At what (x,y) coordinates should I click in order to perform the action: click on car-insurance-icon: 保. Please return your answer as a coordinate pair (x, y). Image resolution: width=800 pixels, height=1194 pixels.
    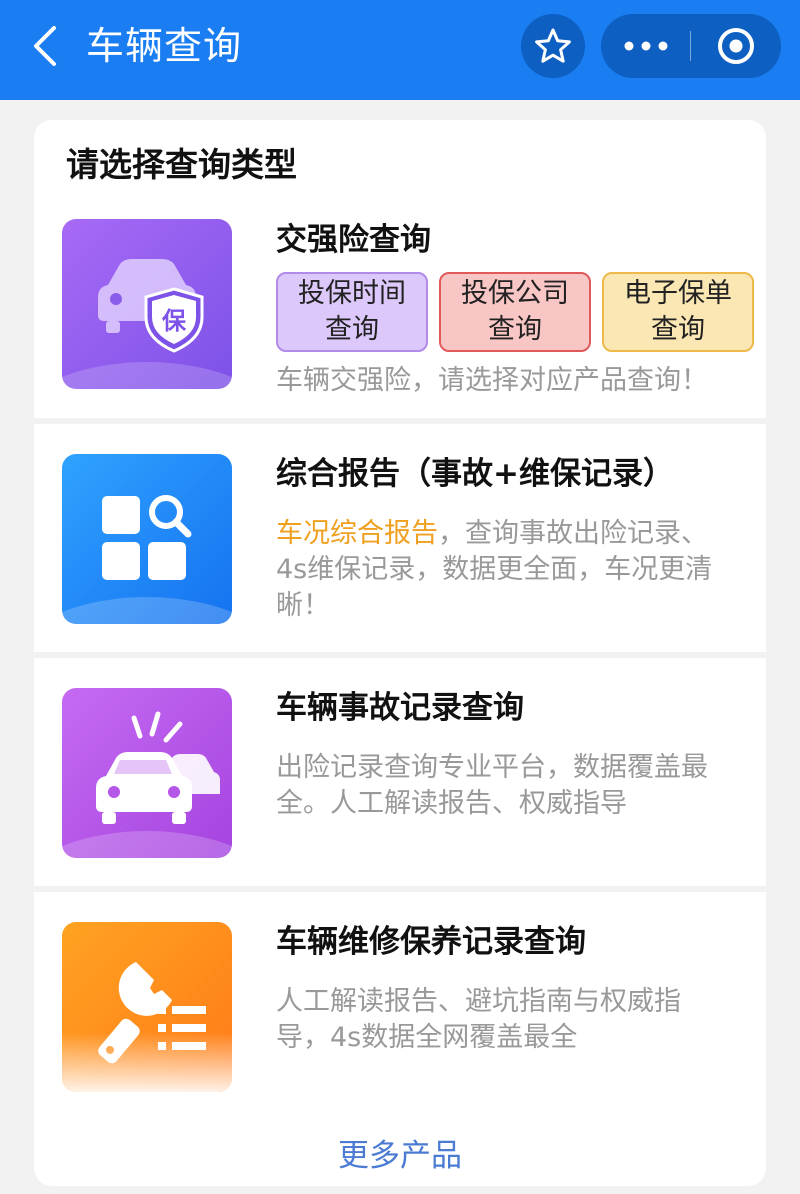
    Looking at the image, I should click on (147, 304).